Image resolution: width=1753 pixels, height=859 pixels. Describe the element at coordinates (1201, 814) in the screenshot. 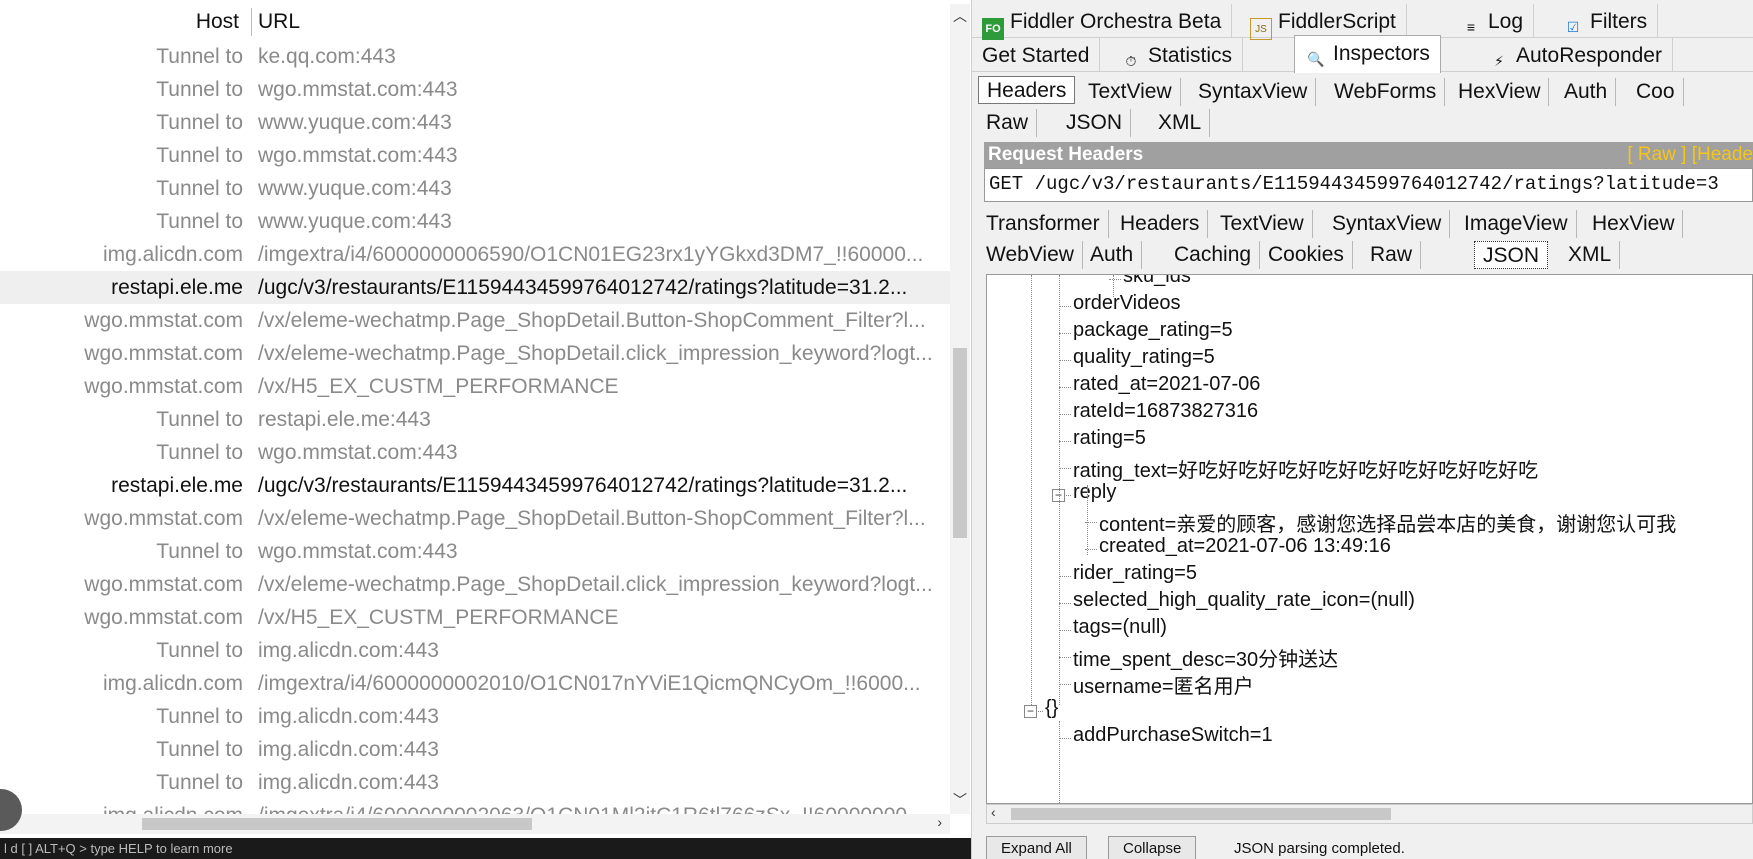

I see `json-tree-scroll-thumb` at that location.